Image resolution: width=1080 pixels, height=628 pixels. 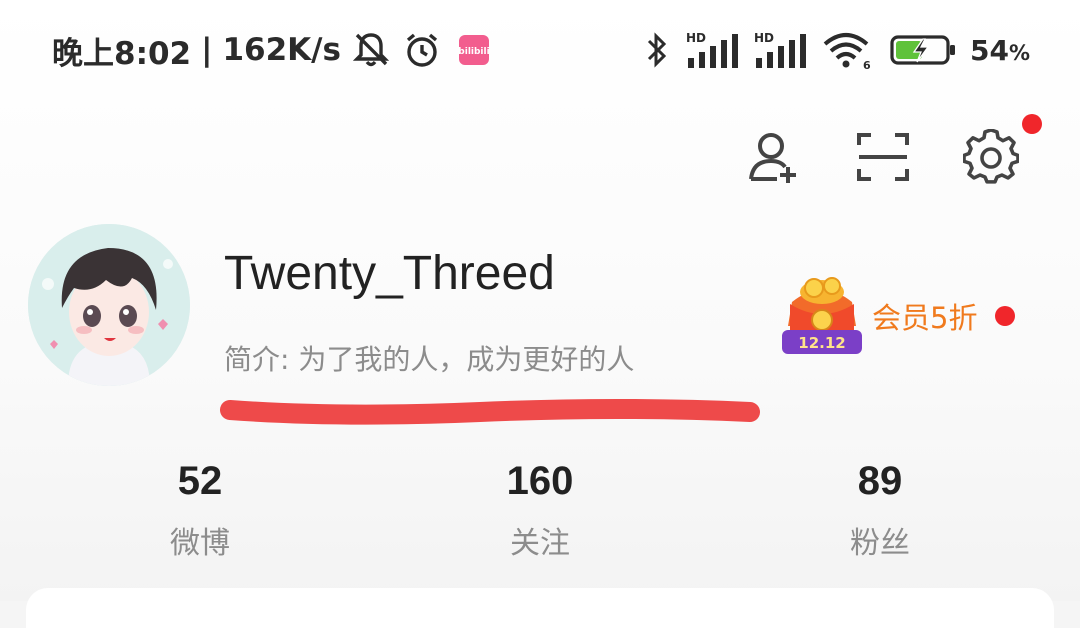 I want to click on top-action-bar, so click(x=894, y=150).